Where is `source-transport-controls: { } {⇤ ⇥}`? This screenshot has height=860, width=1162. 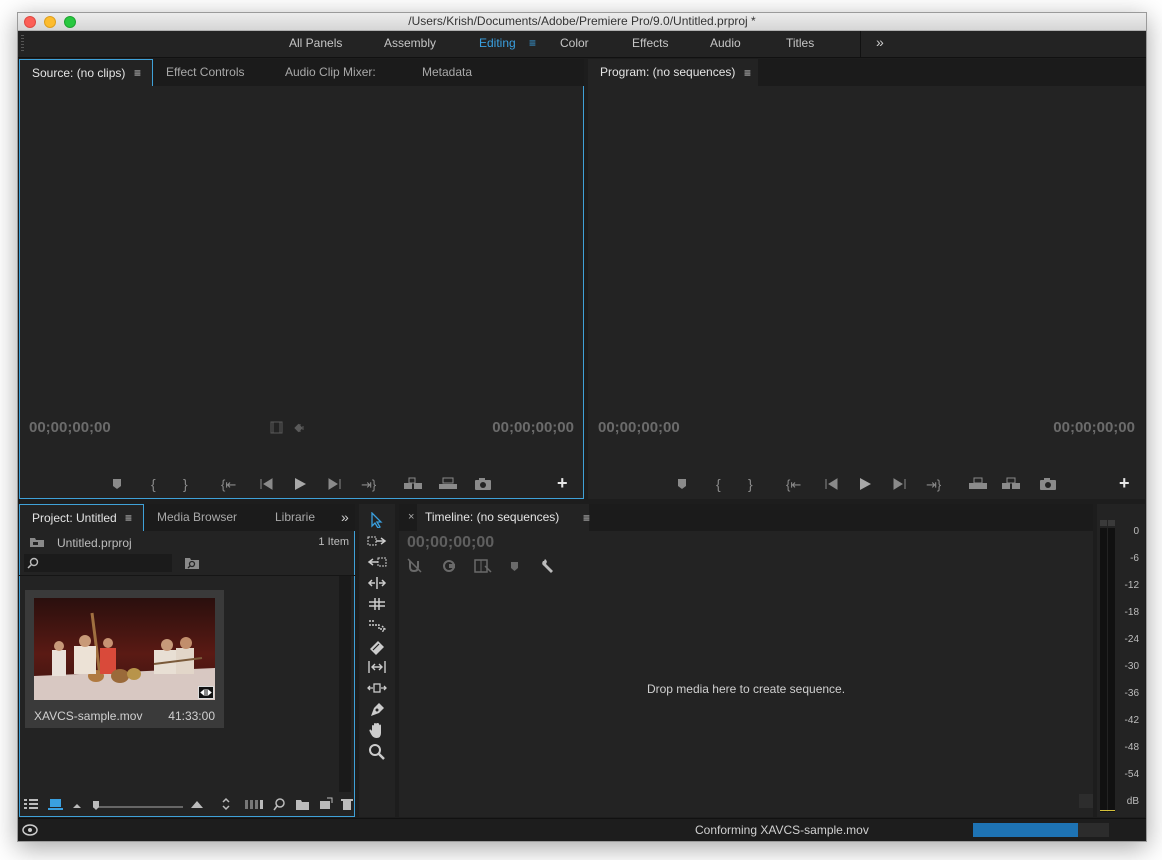 source-transport-controls: { } {⇤ ⇥} is located at coordinates (302, 484).